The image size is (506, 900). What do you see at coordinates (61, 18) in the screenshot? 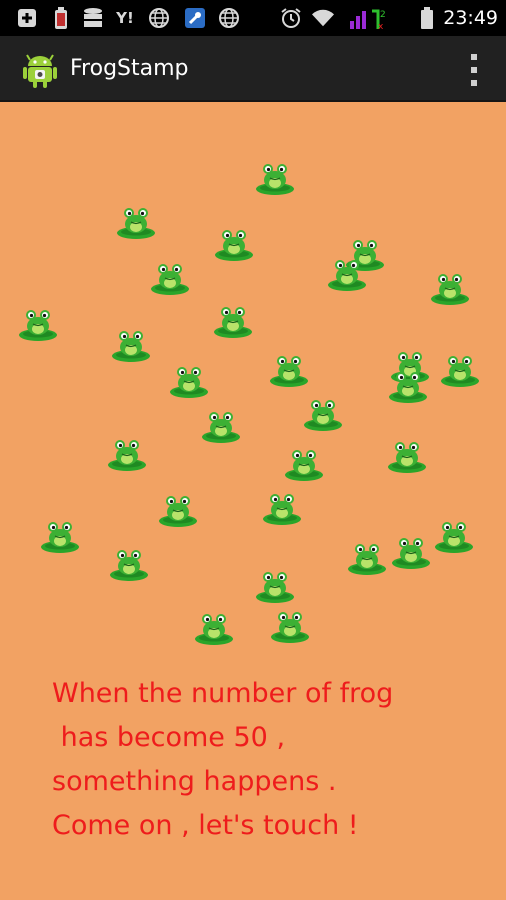
I see `battery-app-icon` at bounding box center [61, 18].